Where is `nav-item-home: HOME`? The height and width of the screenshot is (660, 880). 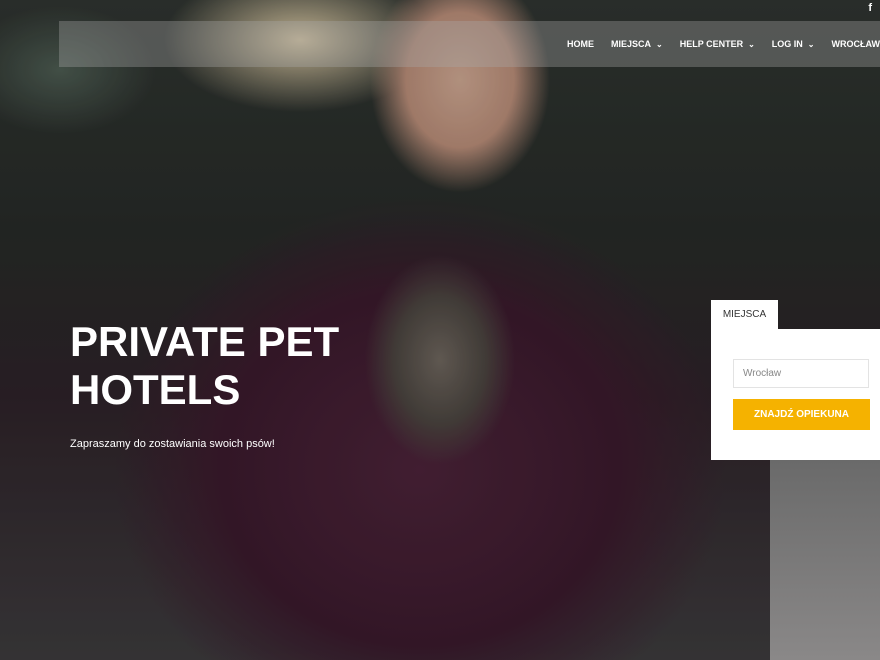
nav-item-home: HOME is located at coordinates (580, 44).